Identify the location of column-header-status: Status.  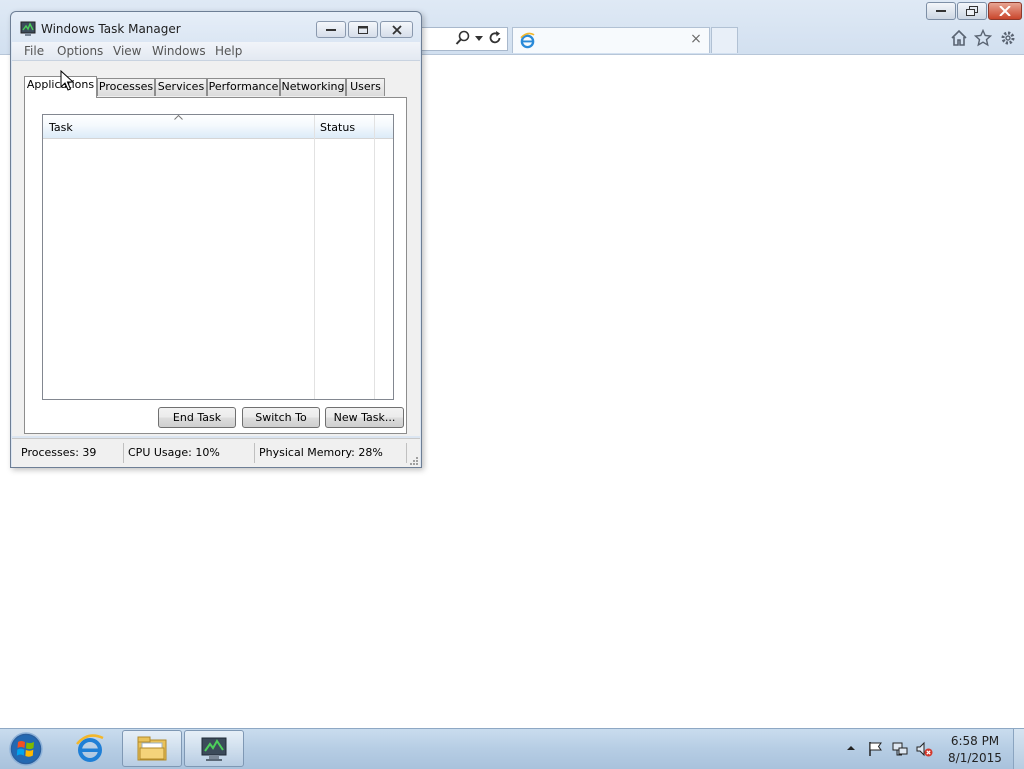
(337, 127).